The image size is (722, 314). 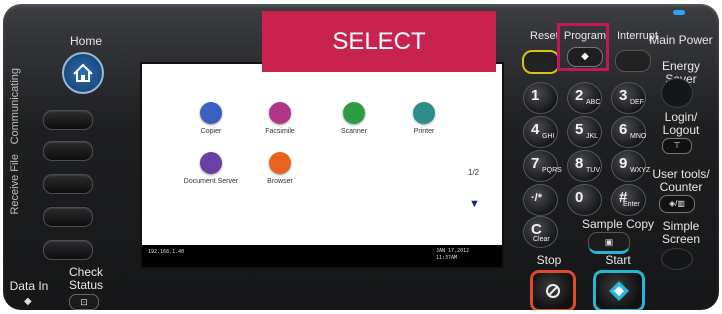 I want to click on select-callout: SELECT, so click(x=379, y=41).